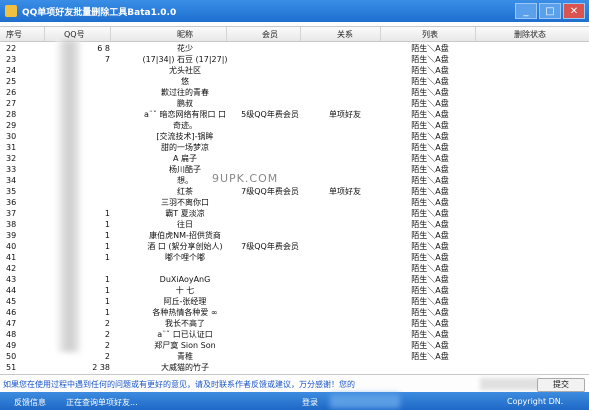  Describe the element at coordinates (11, 114) in the screenshot. I see `row-no: 28` at that location.